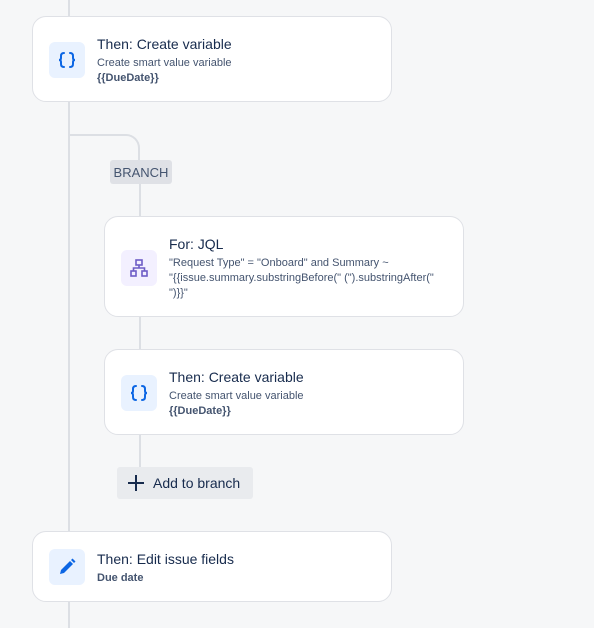 Image resolution: width=594 pixels, height=628 pixels. I want to click on branch-label: BRANCH, so click(141, 172).